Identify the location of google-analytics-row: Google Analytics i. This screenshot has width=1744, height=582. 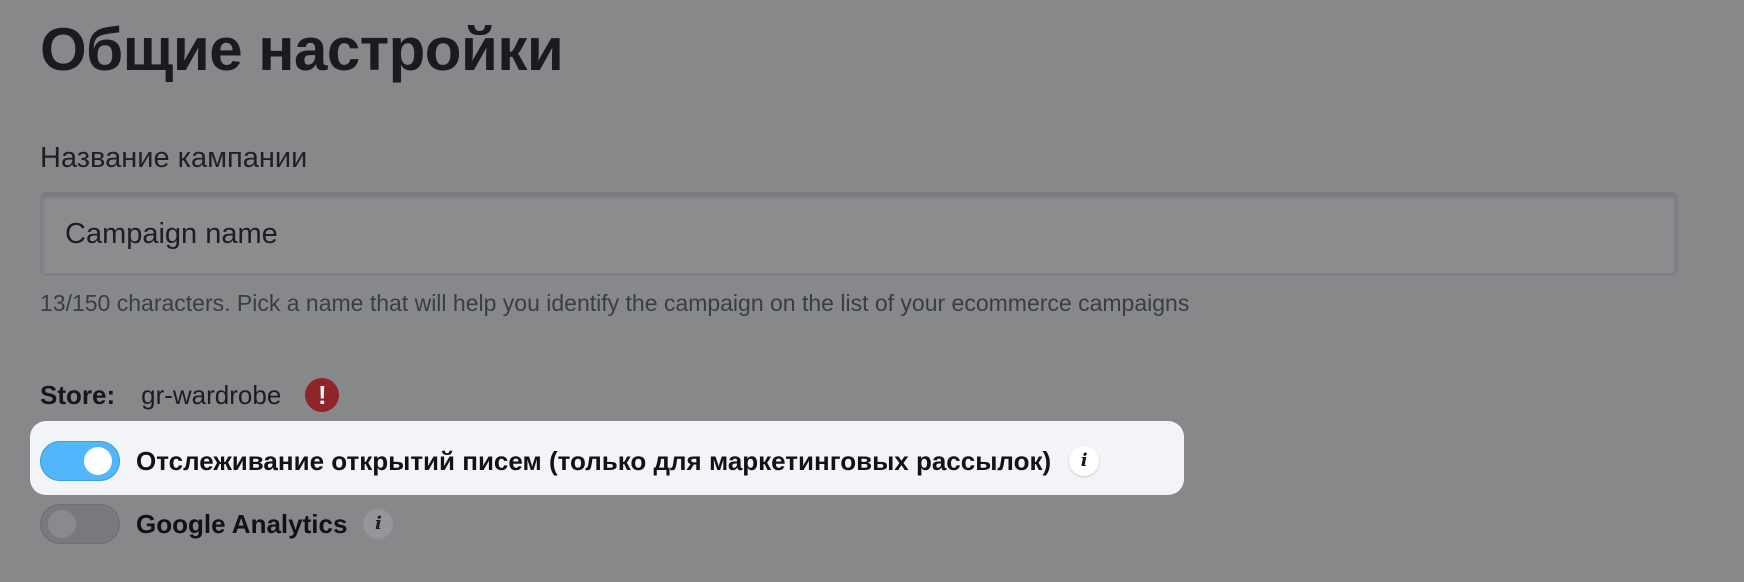
(217, 524).